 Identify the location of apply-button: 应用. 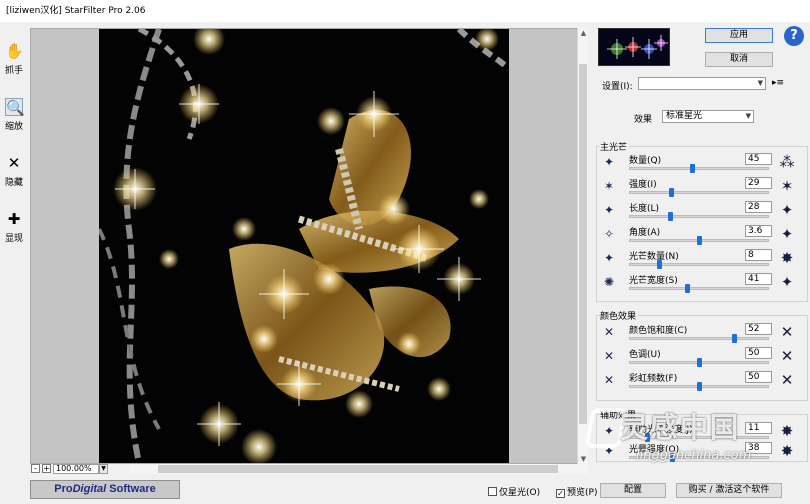
(739, 35).